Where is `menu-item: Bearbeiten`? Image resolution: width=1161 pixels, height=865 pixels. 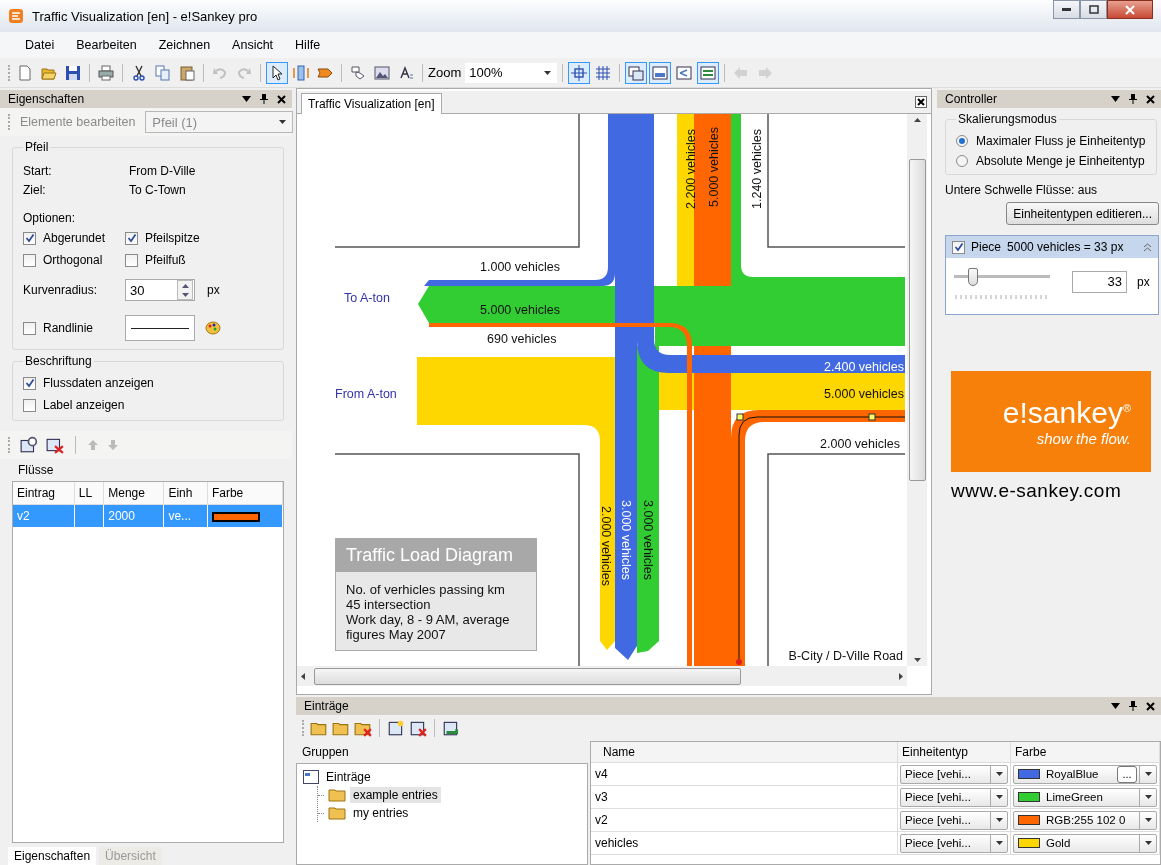
menu-item: Bearbeiten is located at coordinates (106, 45).